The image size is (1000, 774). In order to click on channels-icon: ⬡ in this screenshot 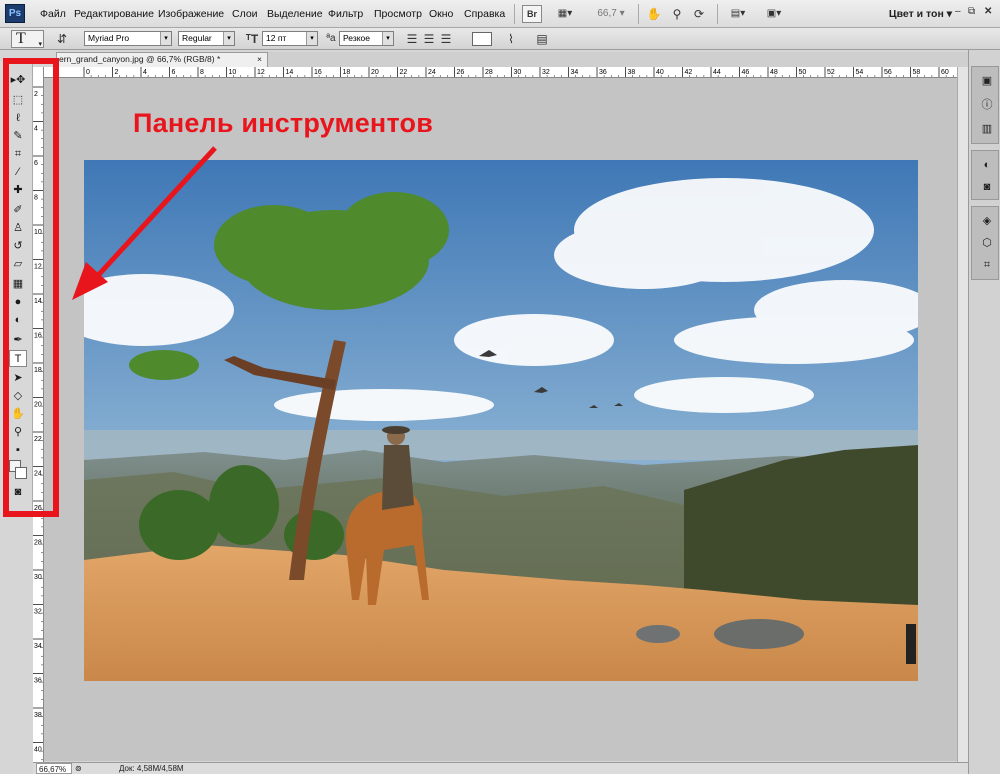, I will do `click(987, 243)`.